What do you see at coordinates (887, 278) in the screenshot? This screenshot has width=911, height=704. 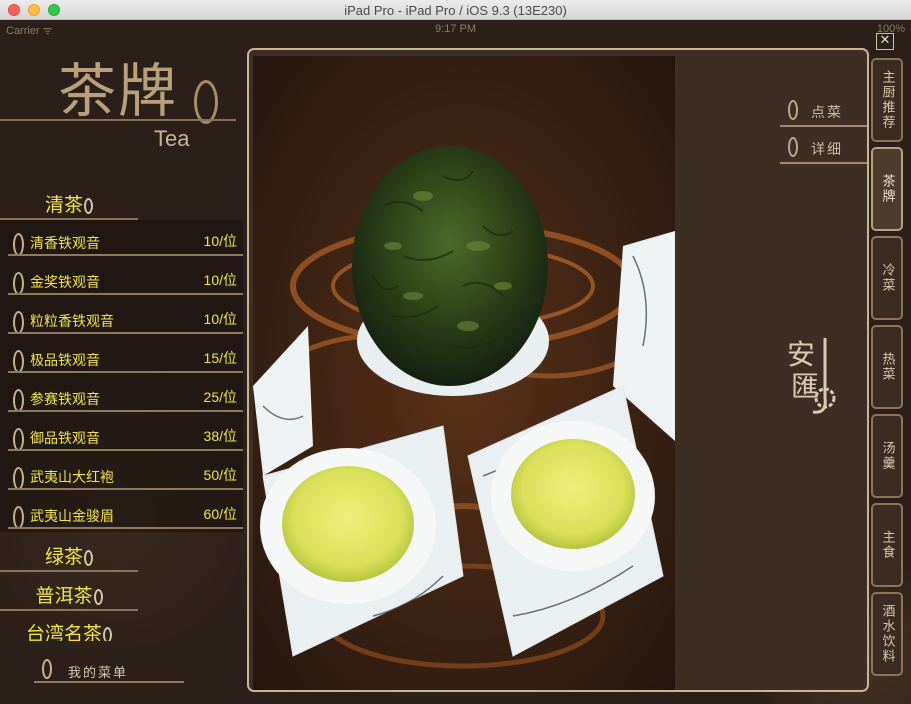 I see `tab-cold-dishes: 冷菜` at bounding box center [887, 278].